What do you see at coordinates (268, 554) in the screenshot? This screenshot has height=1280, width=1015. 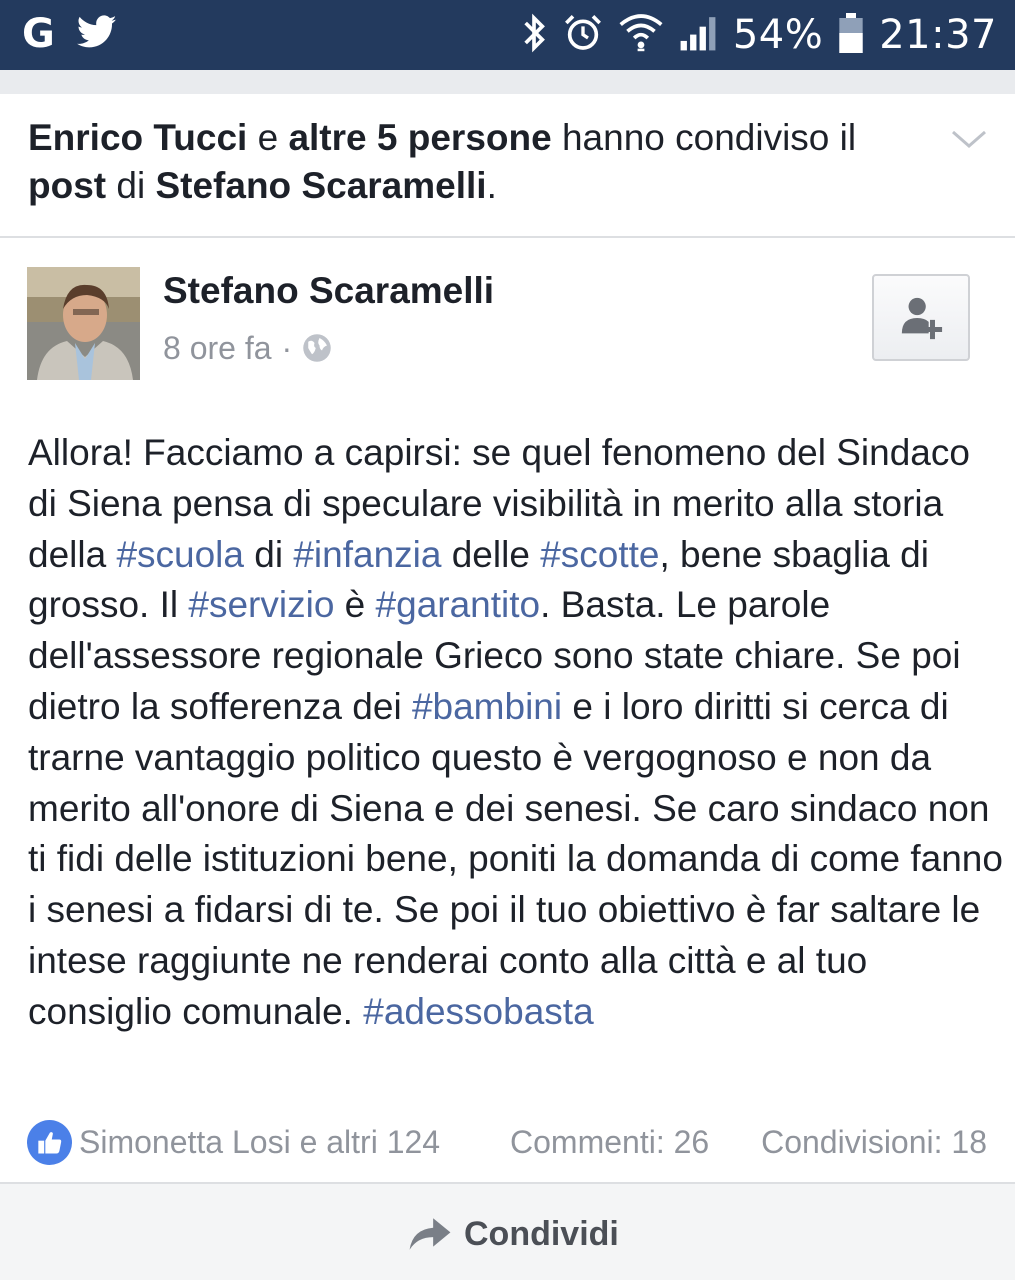 I see `post-text-segment: di` at bounding box center [268, 554].